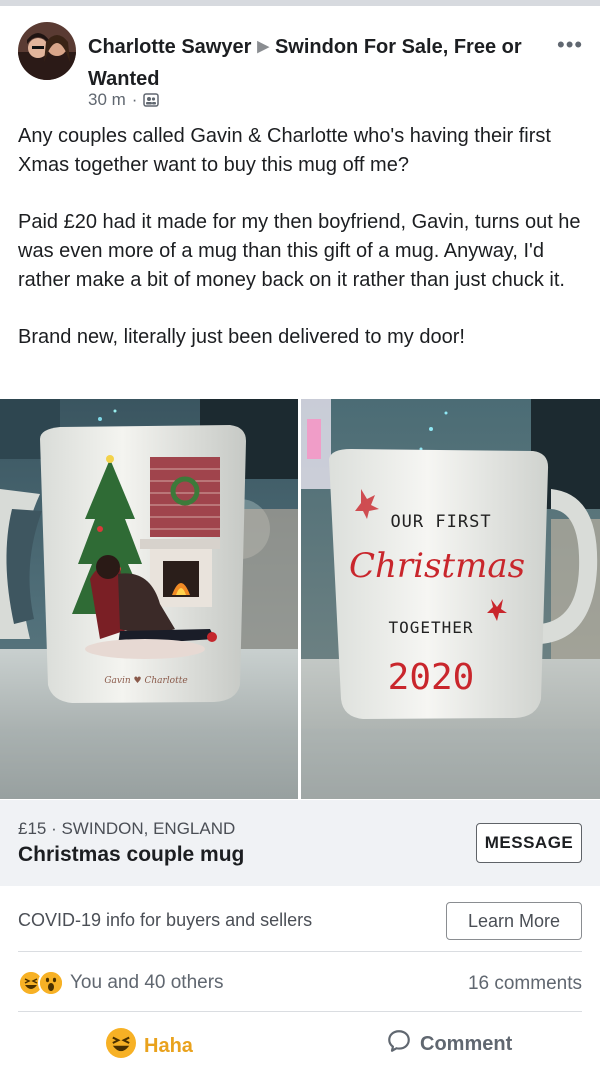 This screenshot has height=1075, width=600. Describe the element at coordinates (169, 47) in the screenshot. I see `author-name: Charlotte Sawyer` at that location.